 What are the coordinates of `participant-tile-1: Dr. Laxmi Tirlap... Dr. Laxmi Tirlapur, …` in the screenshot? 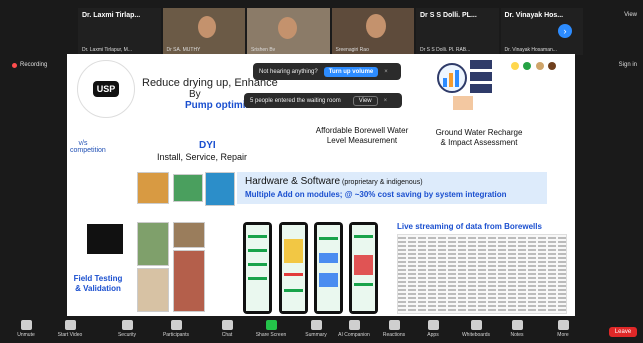 It's located at (119, 31).